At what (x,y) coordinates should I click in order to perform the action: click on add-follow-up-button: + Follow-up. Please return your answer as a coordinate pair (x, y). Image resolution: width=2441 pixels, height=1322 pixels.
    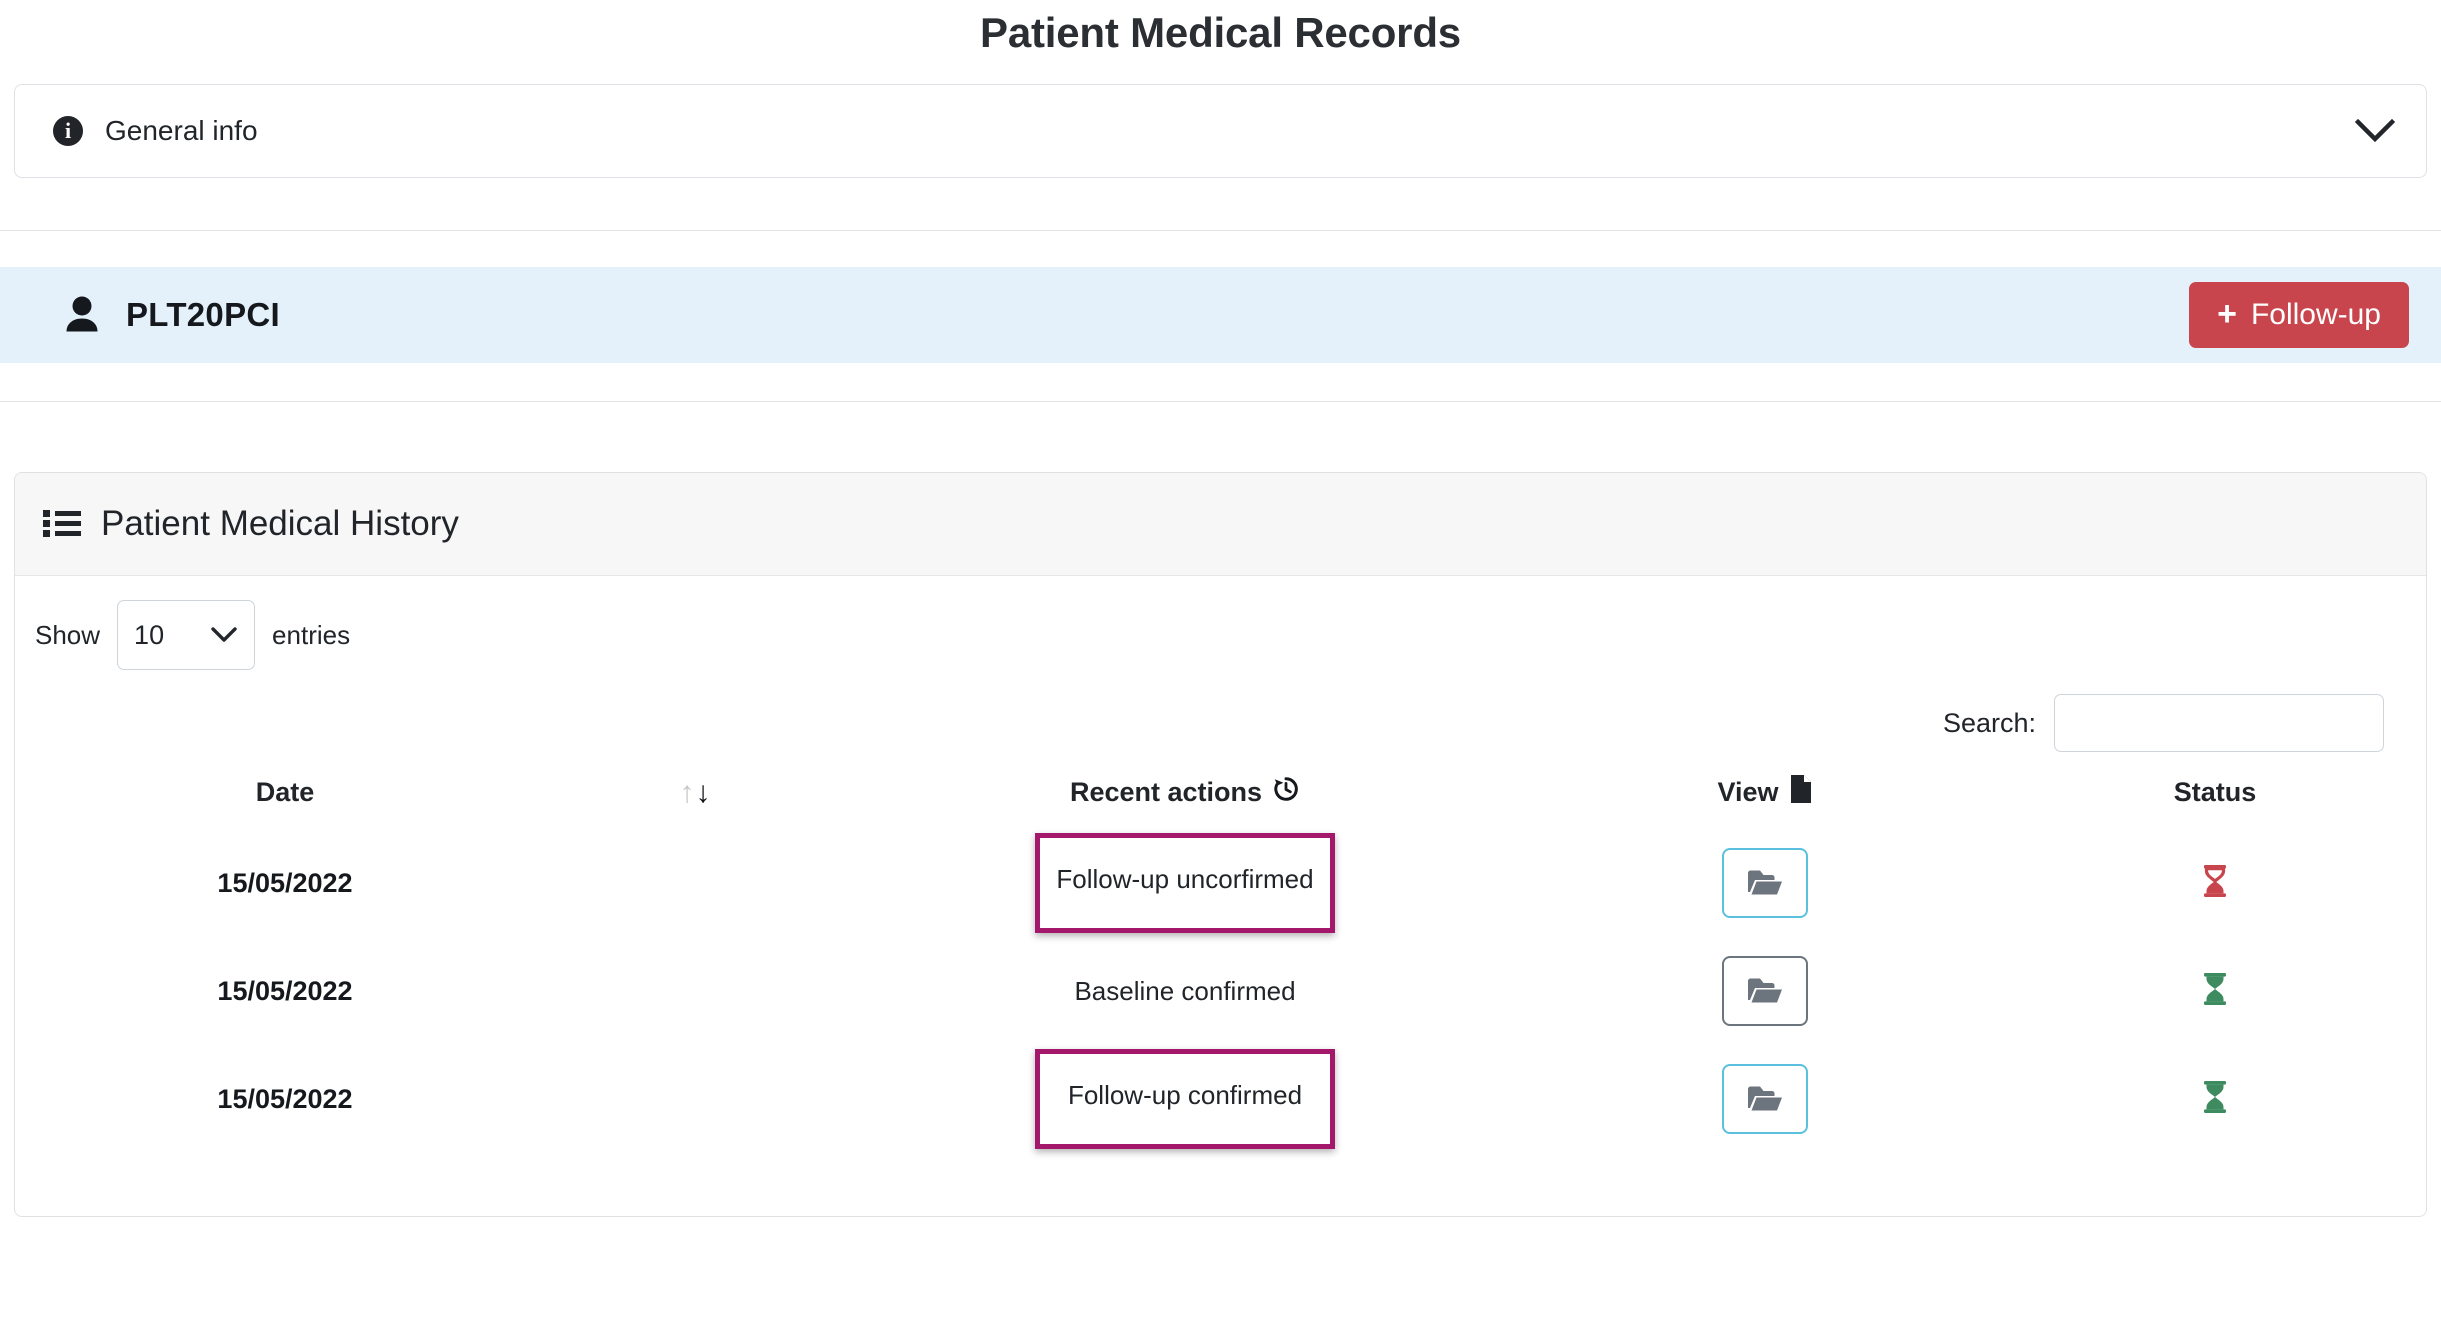
    Looking at the image, I should click on (2299, 315).